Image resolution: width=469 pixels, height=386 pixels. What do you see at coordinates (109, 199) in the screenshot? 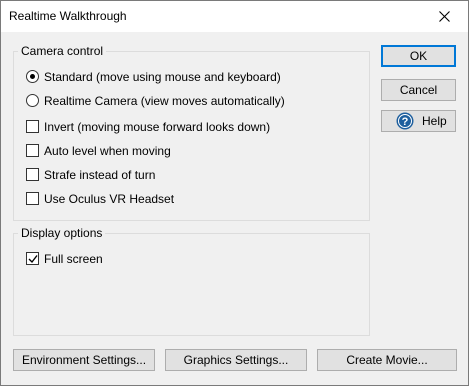
I see `checkbox-oculus-label: Use Oculus VR Headset` at bounding box center [109, 199].